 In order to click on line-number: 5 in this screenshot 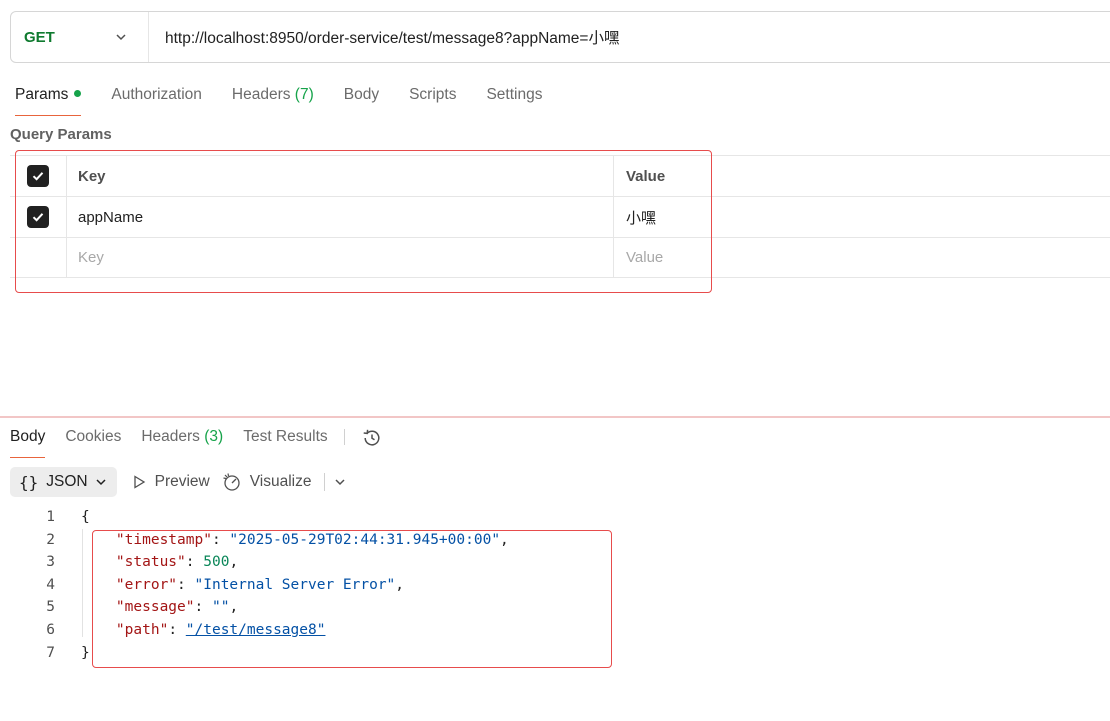, I will do `click(50, 607)`.